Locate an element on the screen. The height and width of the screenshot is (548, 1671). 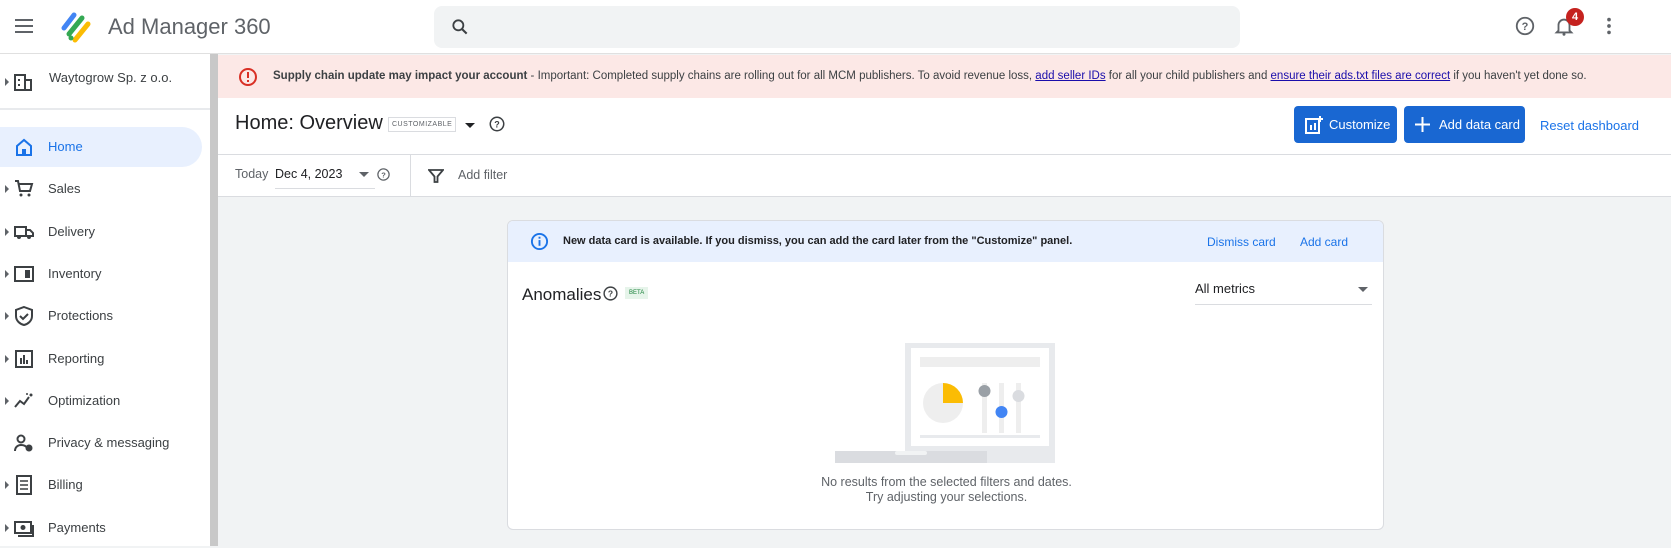
sidebar-item-home: Home is located at coordinates (101, 147).